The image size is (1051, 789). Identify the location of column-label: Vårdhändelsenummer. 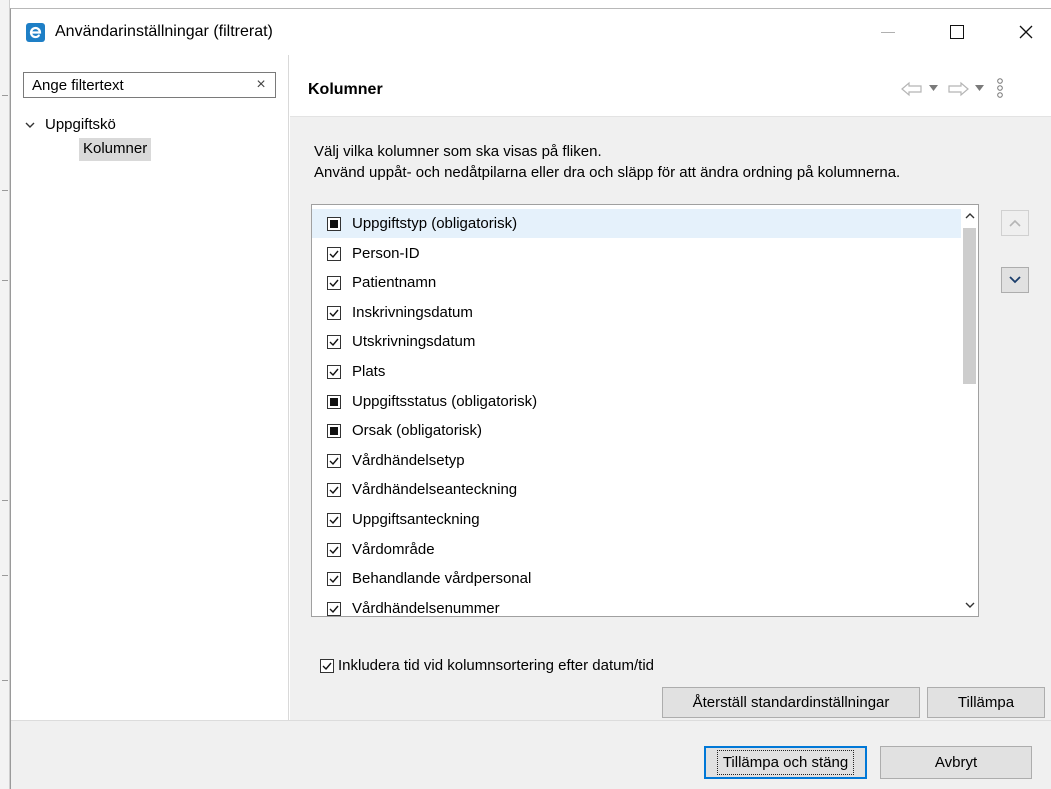
(426, 608).